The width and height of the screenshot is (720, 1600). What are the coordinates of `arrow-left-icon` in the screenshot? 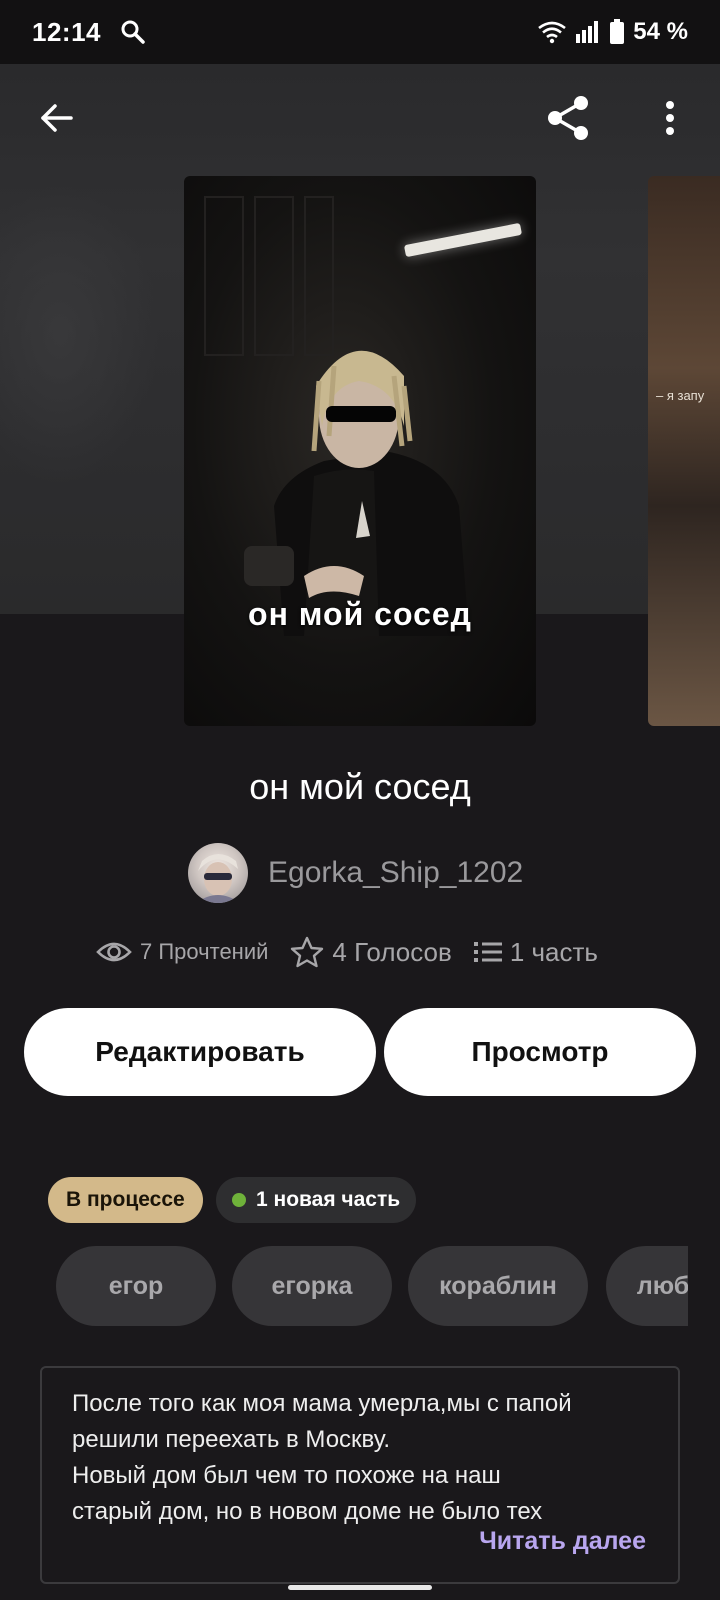 It's located at (57, 118).